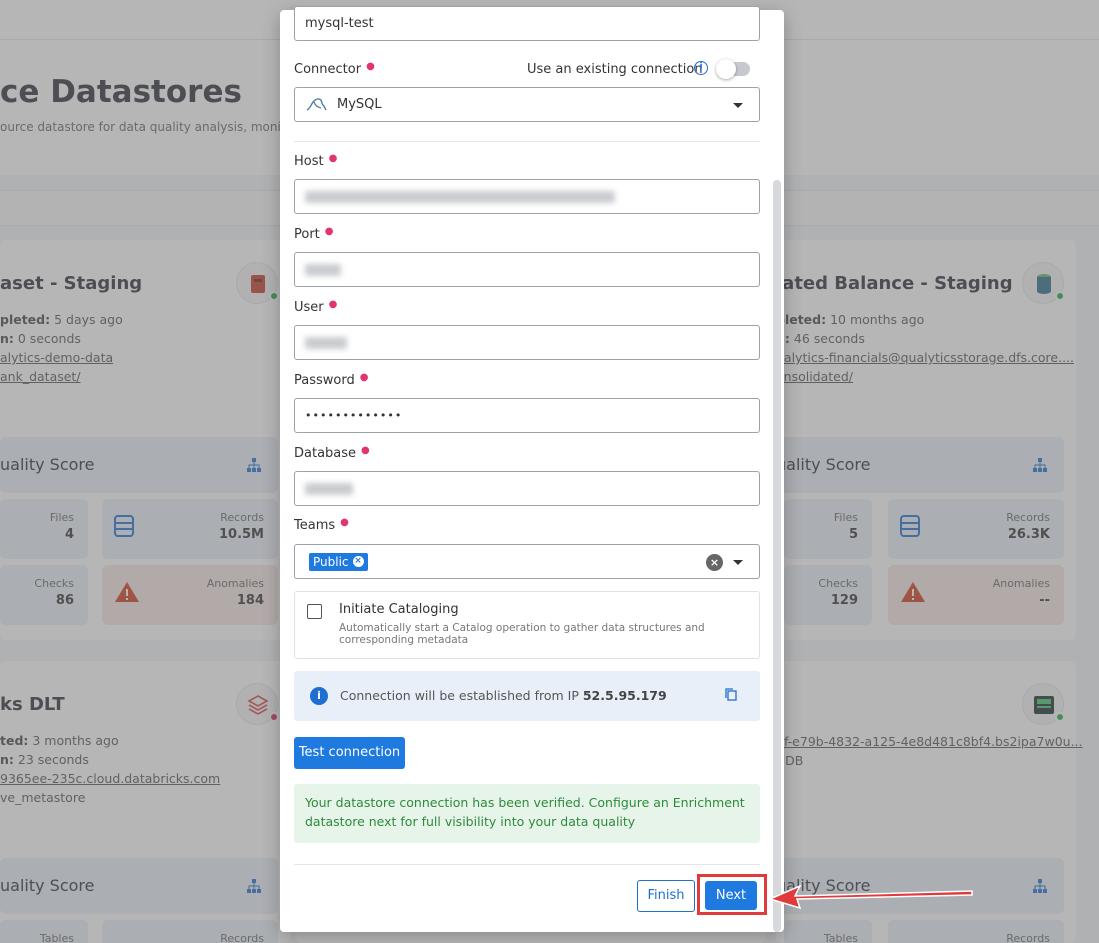 Image resolution: width=1099 pixels, height=943 pixels. Describe the element at coordinates (527, 23) in the screenshot. I see `datastore-name-input: mysql-test` at that location.